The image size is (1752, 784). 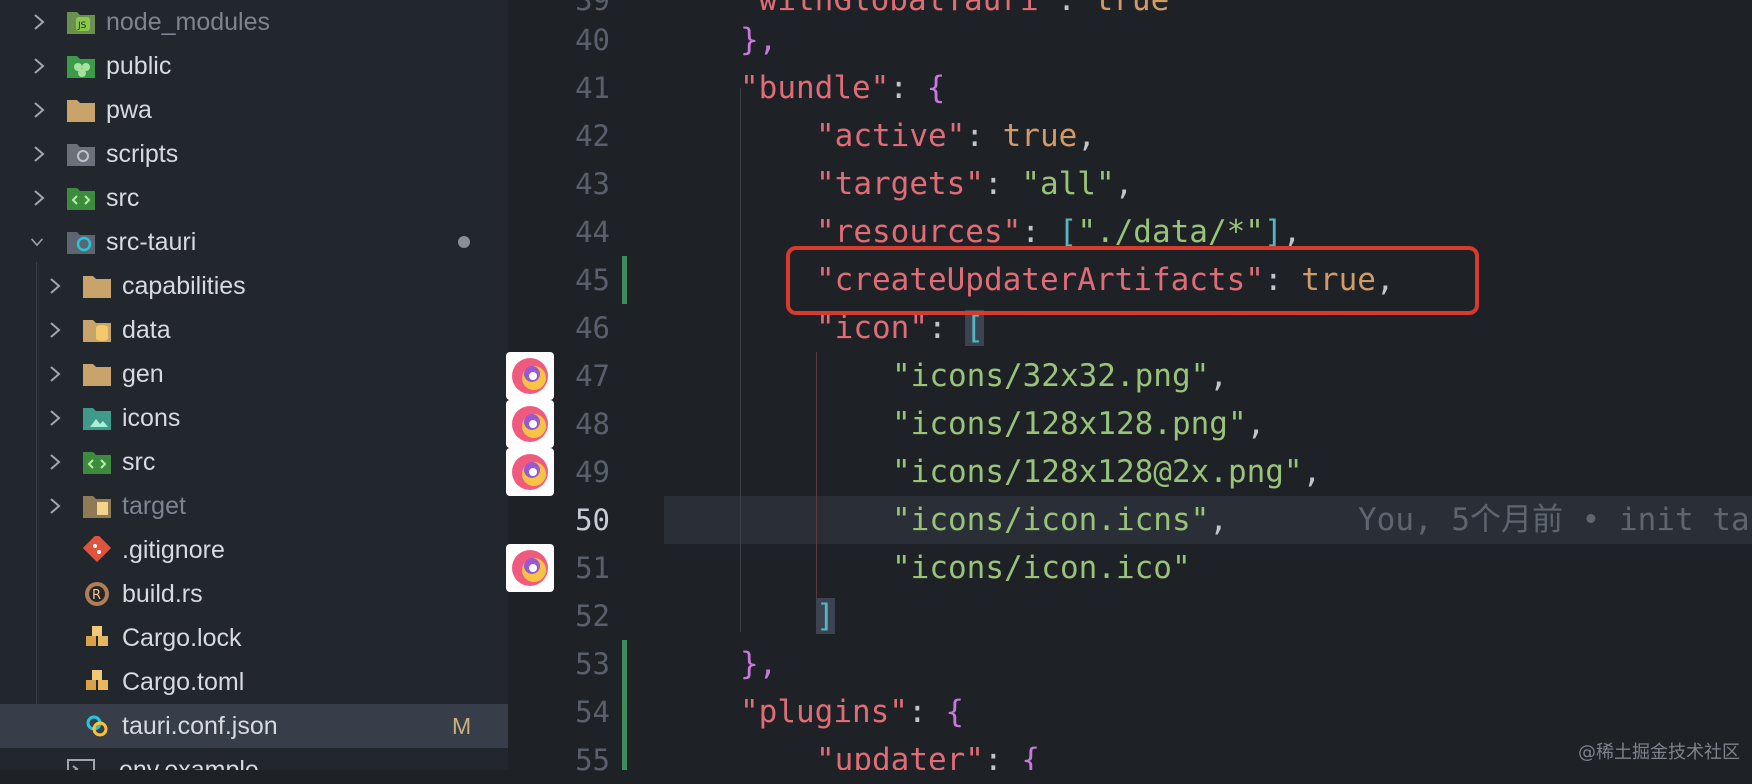 I want to click on tree-item-public: public, so click(x=254, y=66).